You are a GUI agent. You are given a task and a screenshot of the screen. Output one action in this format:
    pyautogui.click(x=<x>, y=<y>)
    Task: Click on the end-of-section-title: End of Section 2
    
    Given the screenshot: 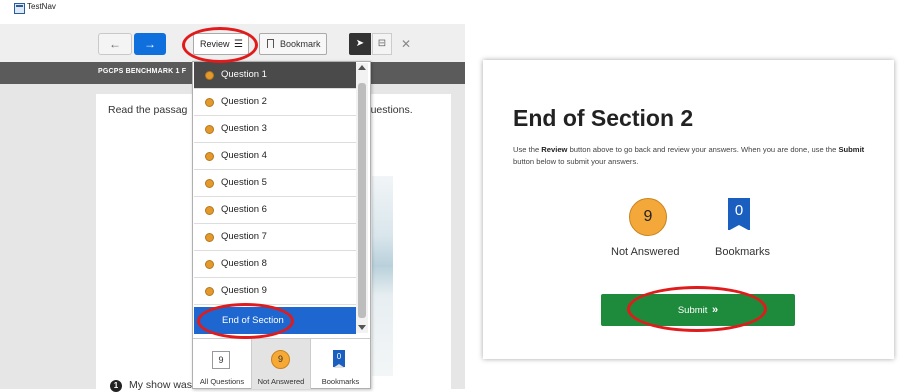 What is the action you would take?
    pyautogui.click(x=603, y=118)
    